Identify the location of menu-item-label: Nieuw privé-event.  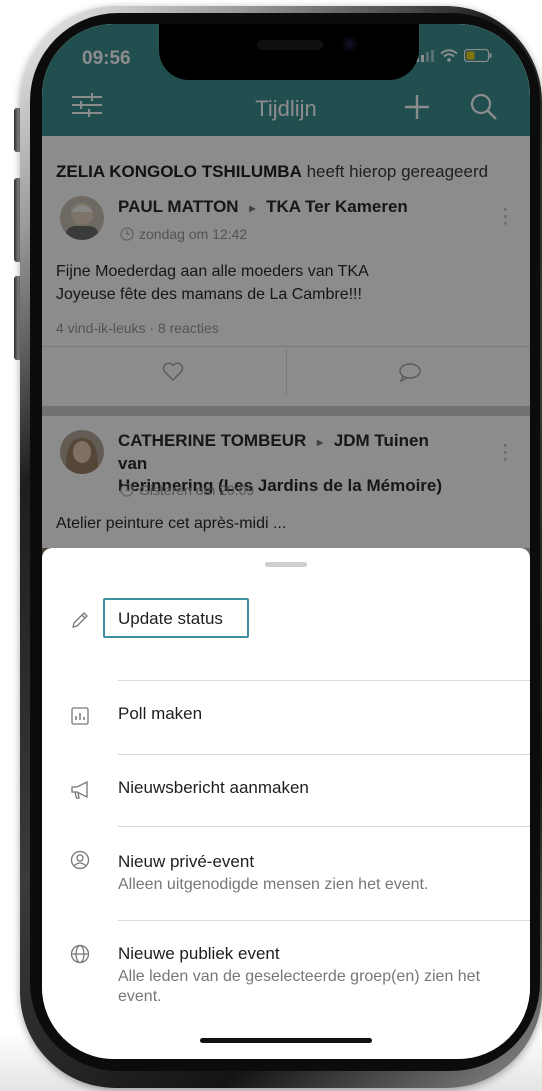
(186, 861).